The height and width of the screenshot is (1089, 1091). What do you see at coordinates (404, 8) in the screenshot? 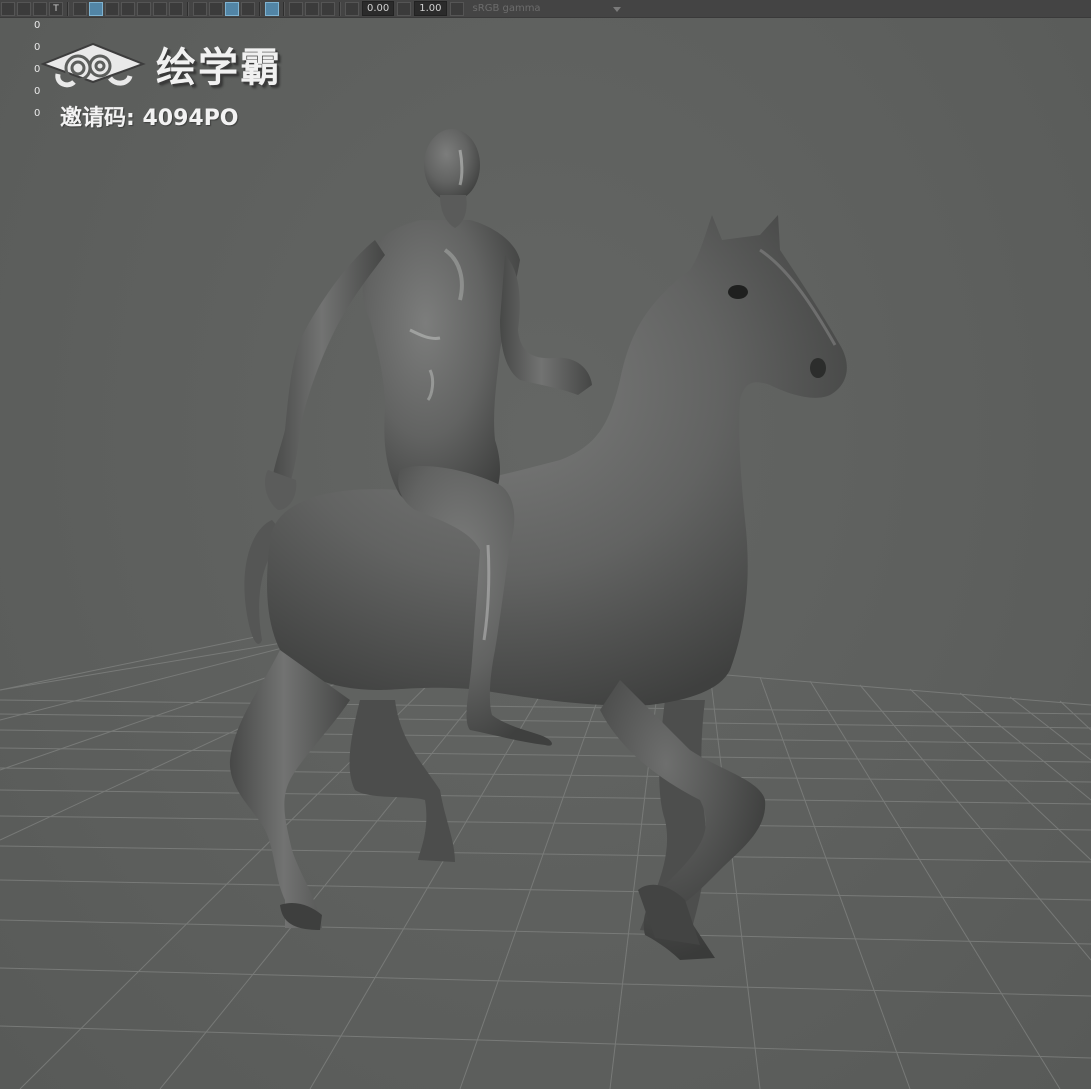
I see `gamma-icon` at bounding box center [404, 8].